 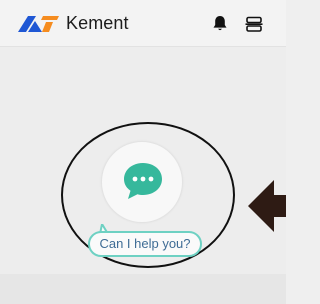 What do you see at coordinates (97, 23) in the screenshot?
I see `brand-name: Kement` at bounding box center [97, 23].